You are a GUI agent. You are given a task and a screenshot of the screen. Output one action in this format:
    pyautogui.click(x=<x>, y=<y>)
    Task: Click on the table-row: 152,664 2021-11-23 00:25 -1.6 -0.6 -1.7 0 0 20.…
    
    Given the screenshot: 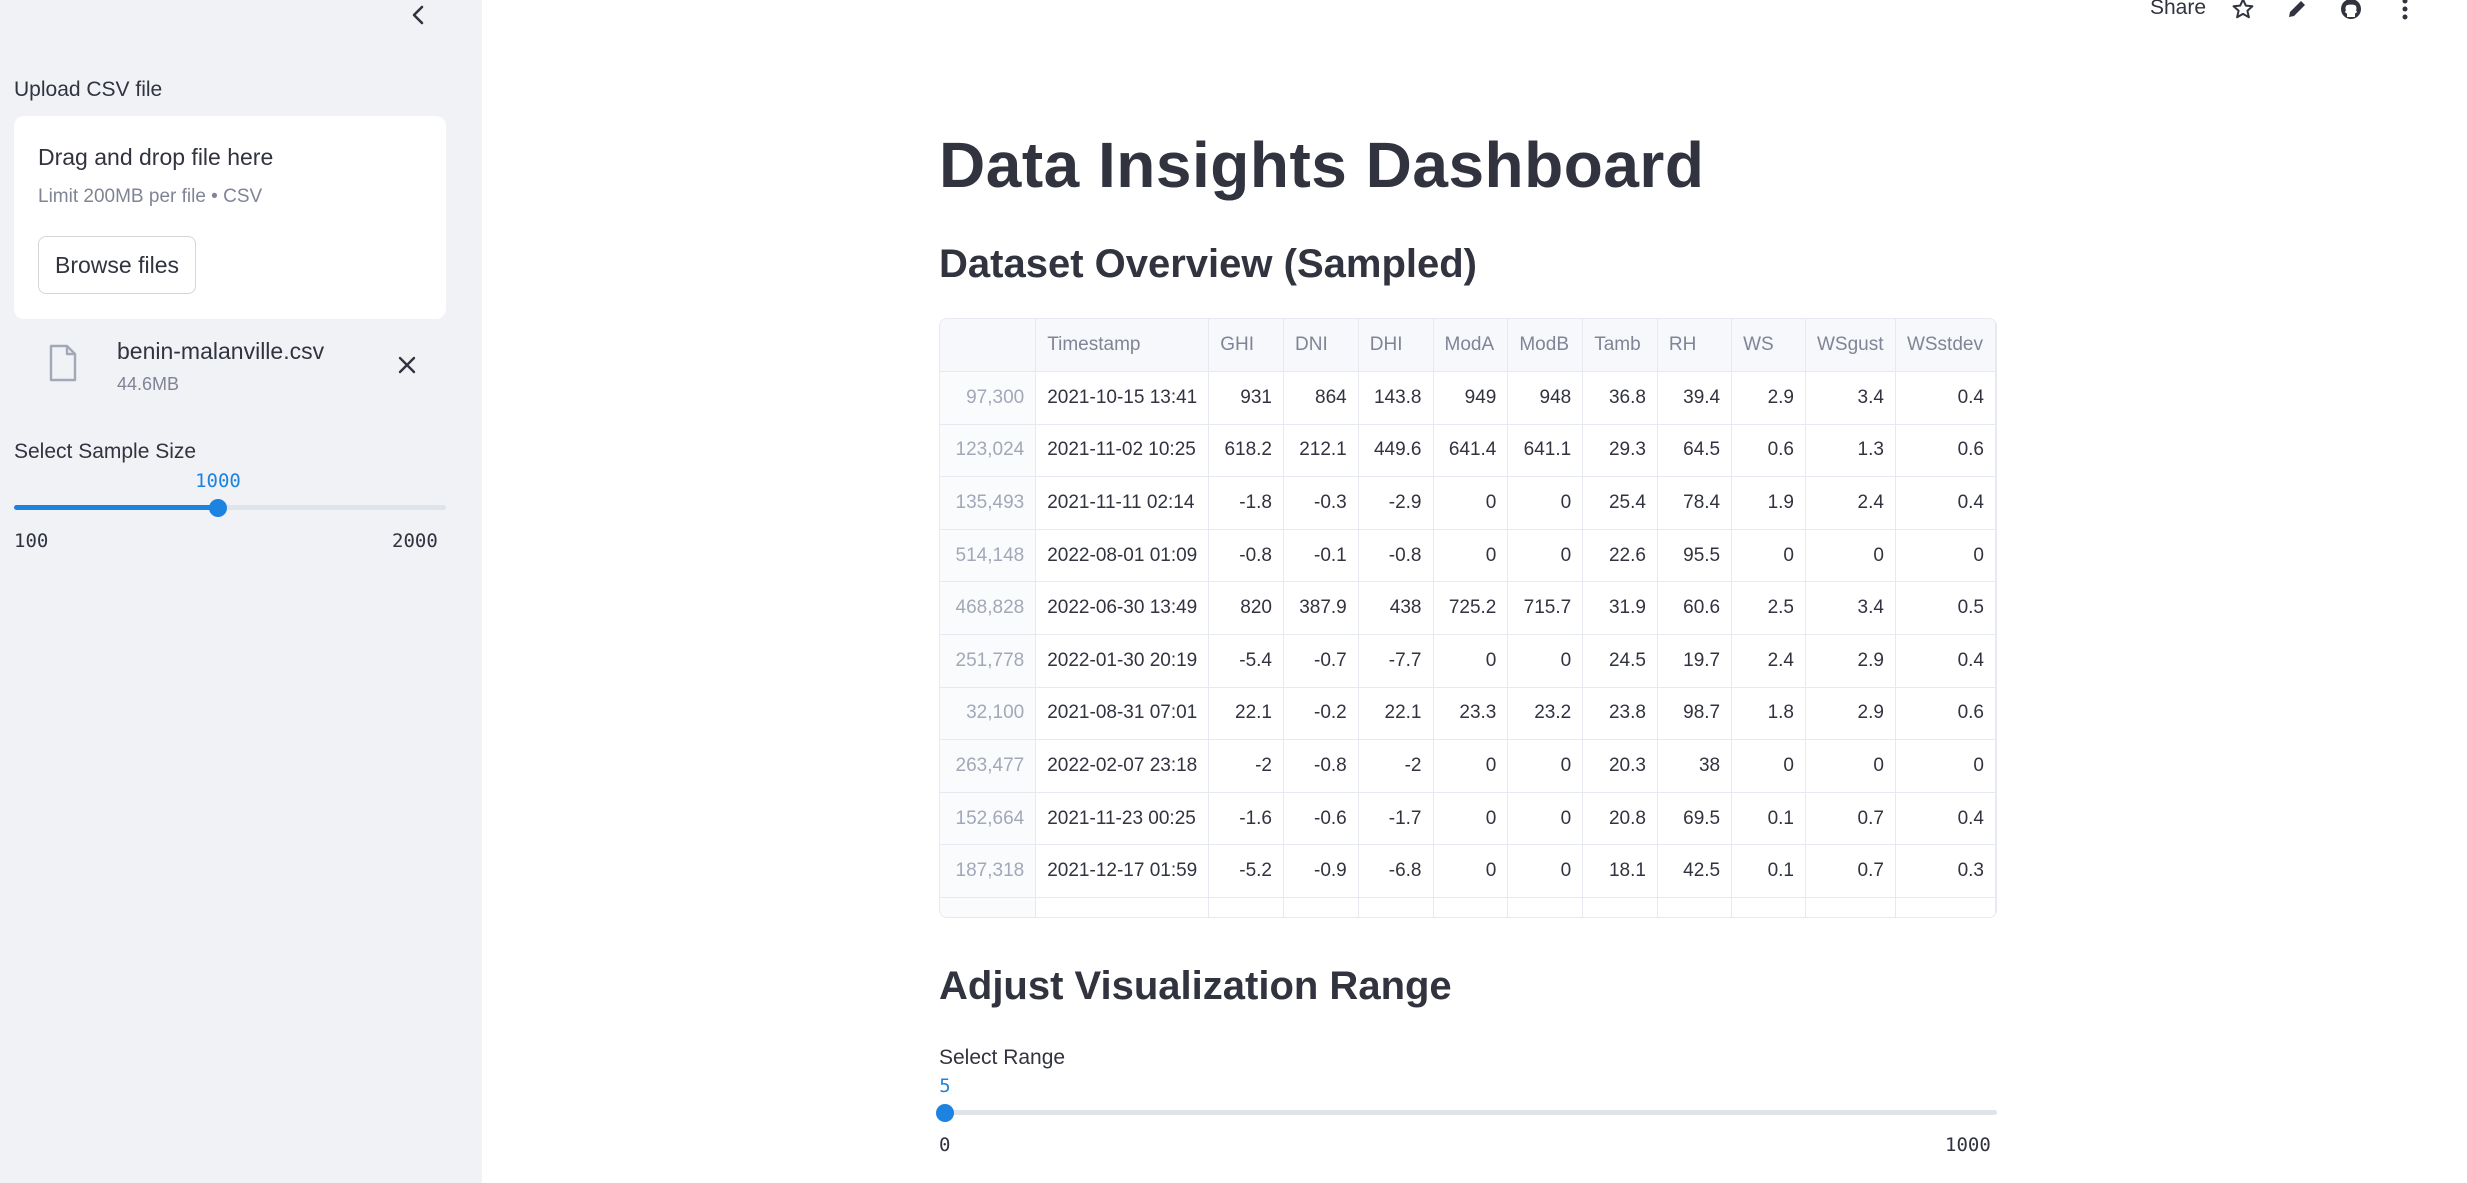 What is the action you would take?
    pyautogui.click(x=1468, y=819)
    